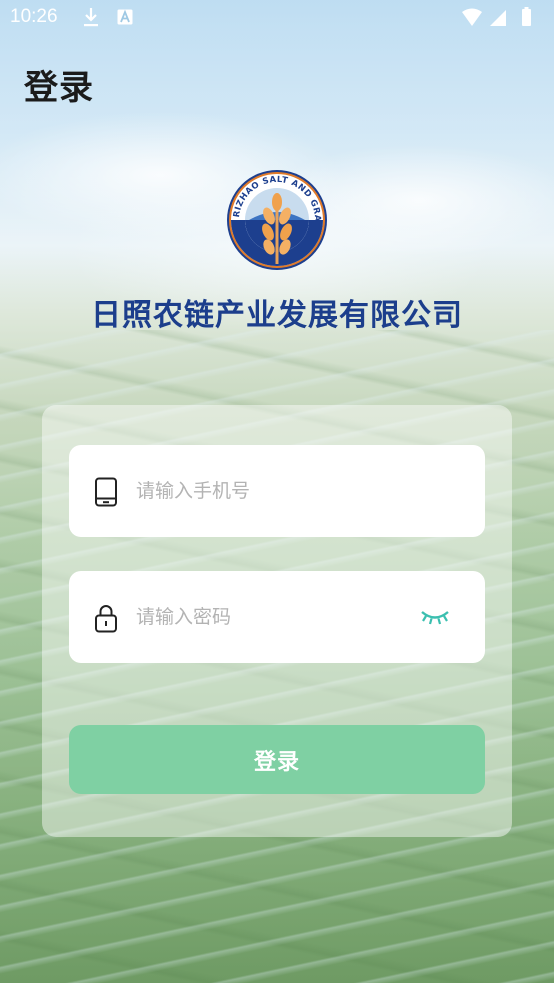 This screenshot has height=983, width=554. I want to click on login-button: 登录, so click(277, 759).